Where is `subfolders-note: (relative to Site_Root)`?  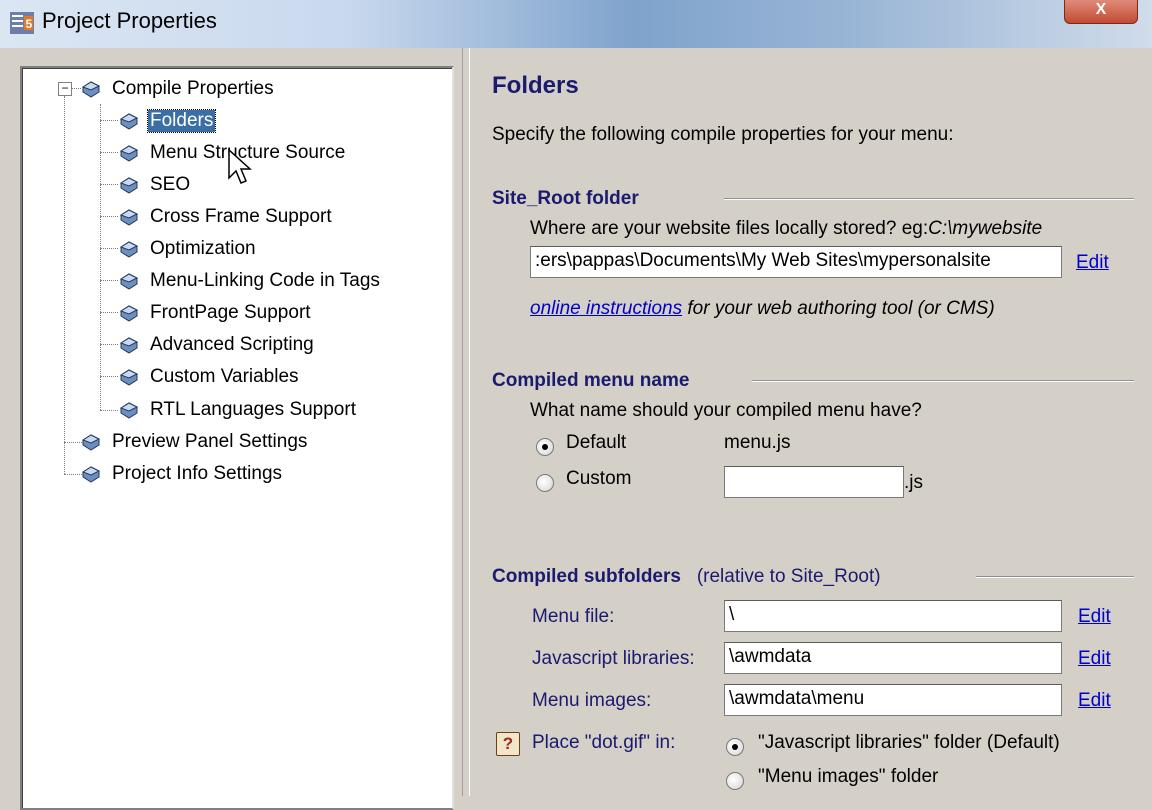
subfolders-note: (relative to Site_Root) is located at coordinates (788, 576).